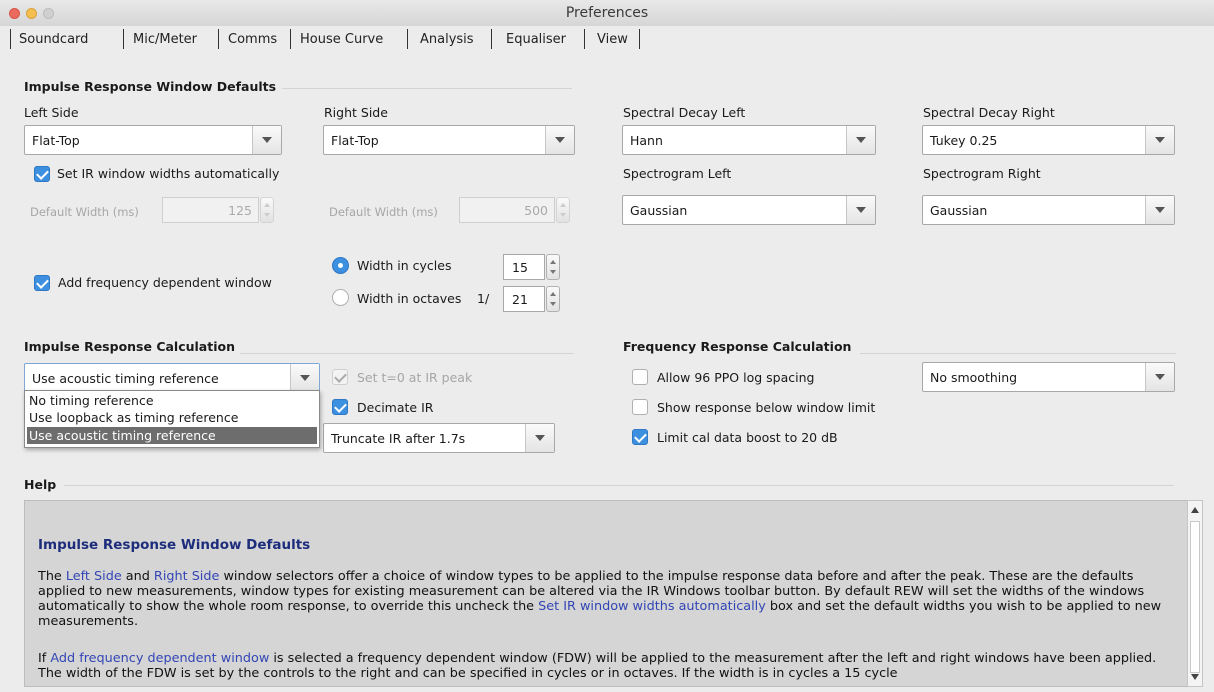 Image resolution: width=1214 pixels, height=692 pixels. I want to click on help-heading: Impulse Response Window Defaults, so click(174, 545).